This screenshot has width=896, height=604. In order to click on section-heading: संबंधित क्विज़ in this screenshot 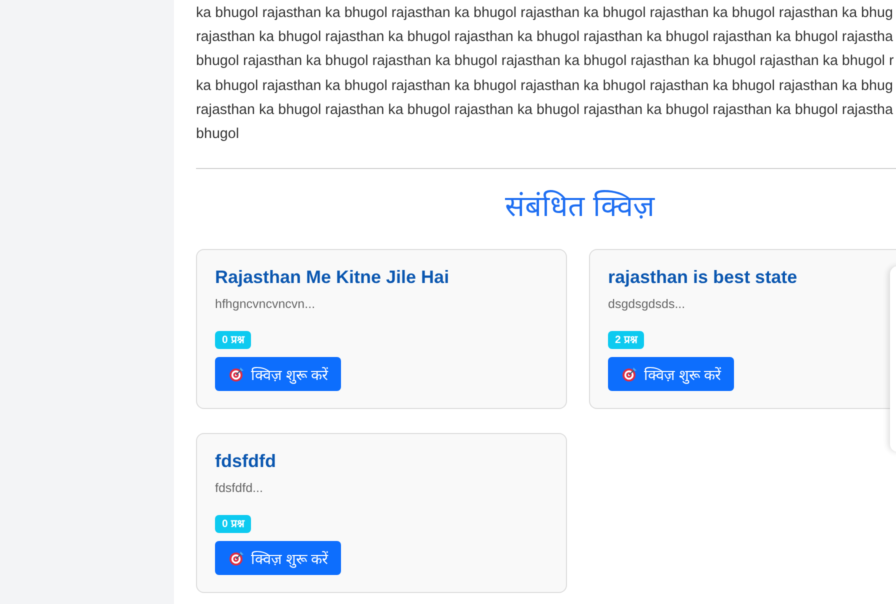, I will do `click(580, 207)`.